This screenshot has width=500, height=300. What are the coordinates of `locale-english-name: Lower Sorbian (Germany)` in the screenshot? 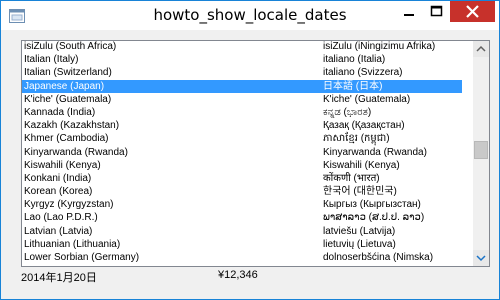 It's located at (82, 257).